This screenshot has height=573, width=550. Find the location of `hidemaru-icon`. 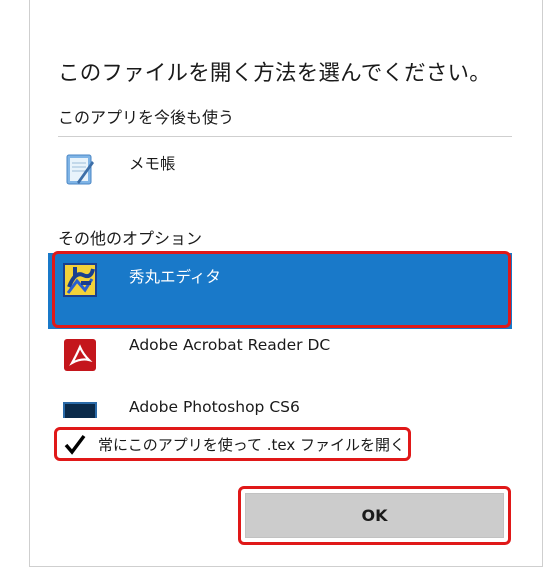

hidemaru-icon is located at coordinates (80, 280).